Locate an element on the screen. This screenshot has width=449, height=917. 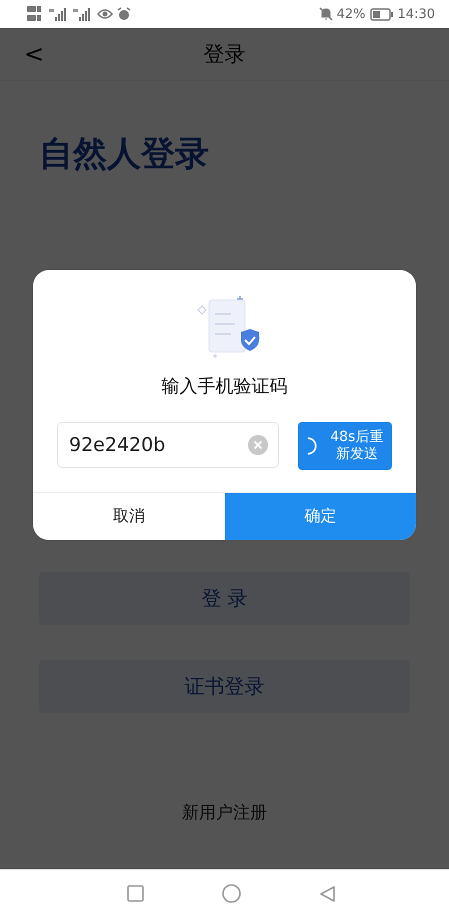
register-link: 新用户注册 is located at coordinates (224, 812).